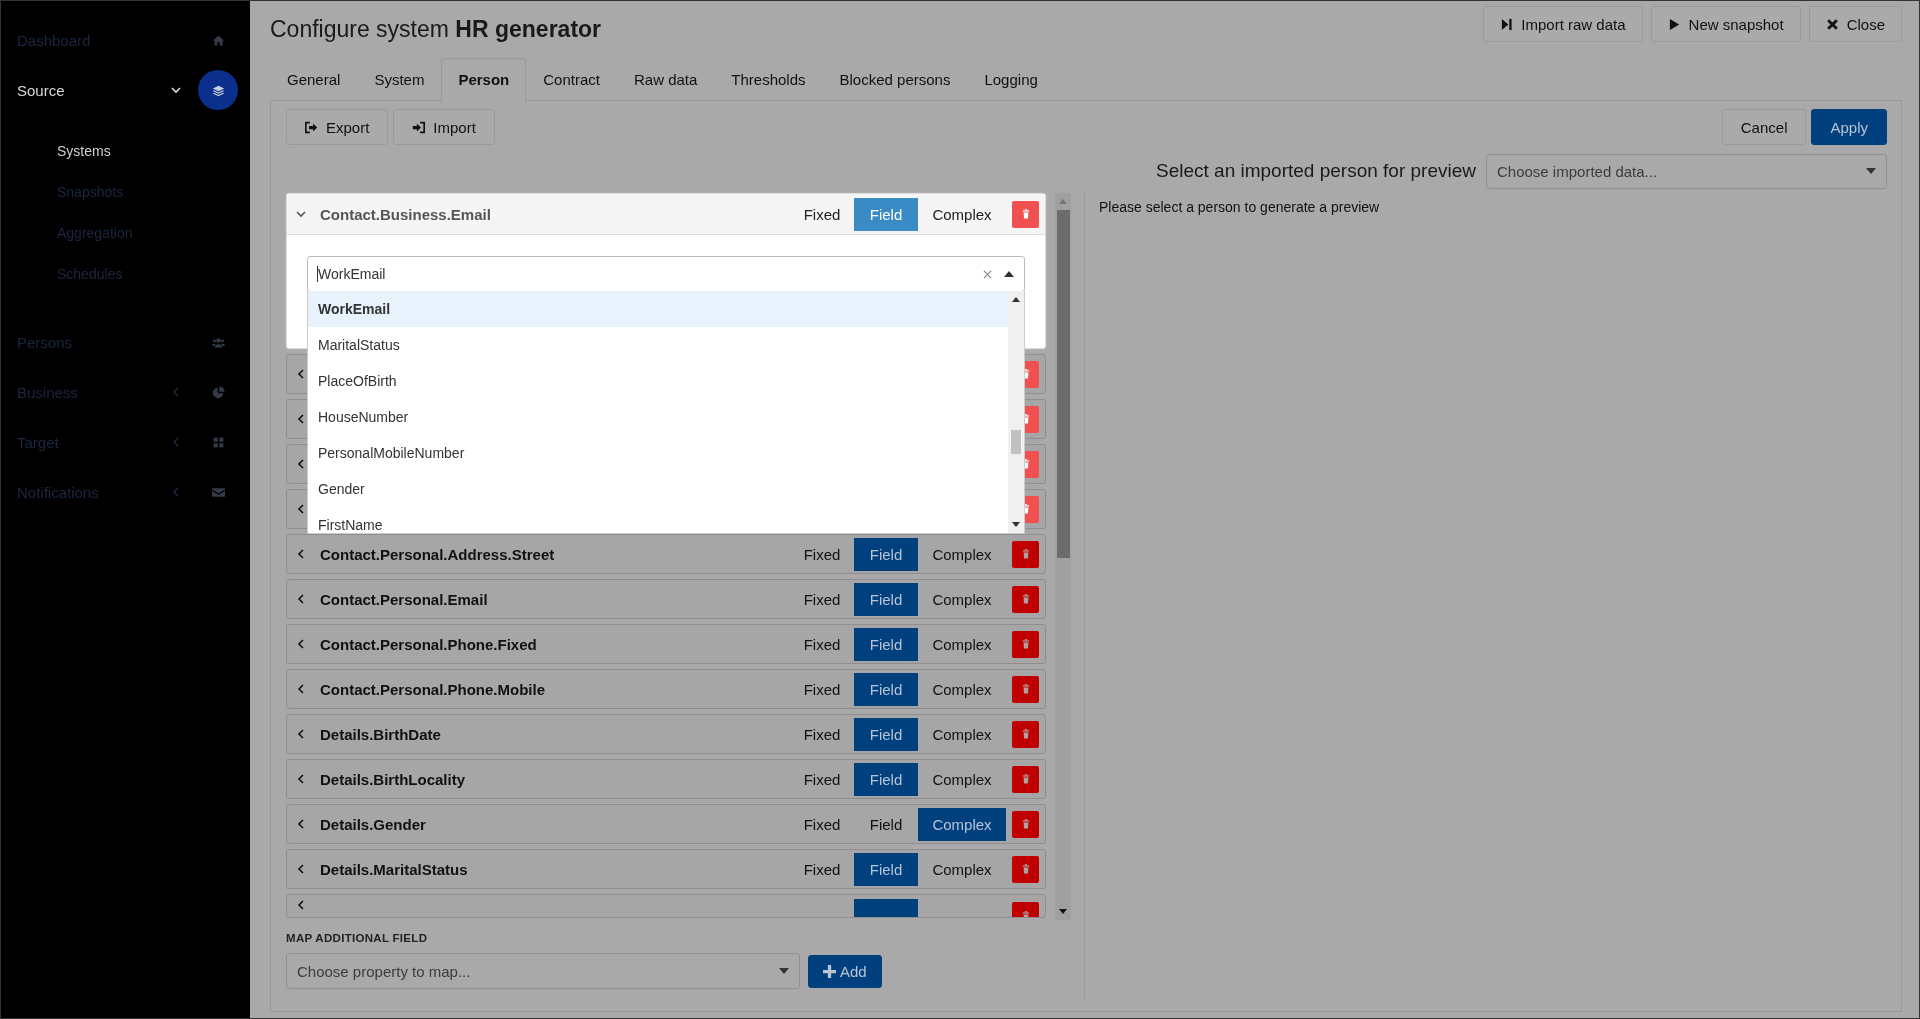 Image resolution: width=1920 pixels, height=1019 pixels. I want to click on dropdown-option: Gender, so click(658, 489).